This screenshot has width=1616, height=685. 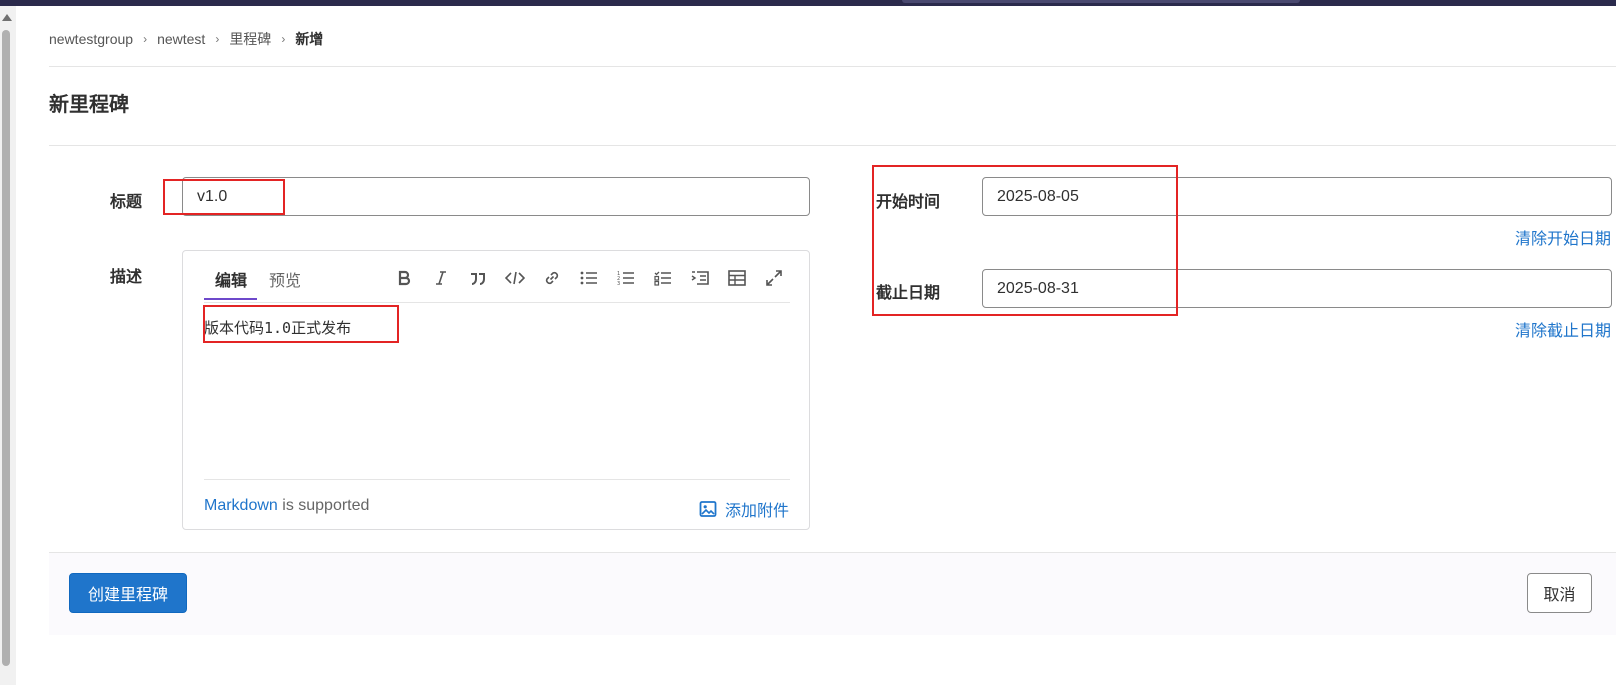 I want to click on title-input: v1.0, so click(x=496, y=196).